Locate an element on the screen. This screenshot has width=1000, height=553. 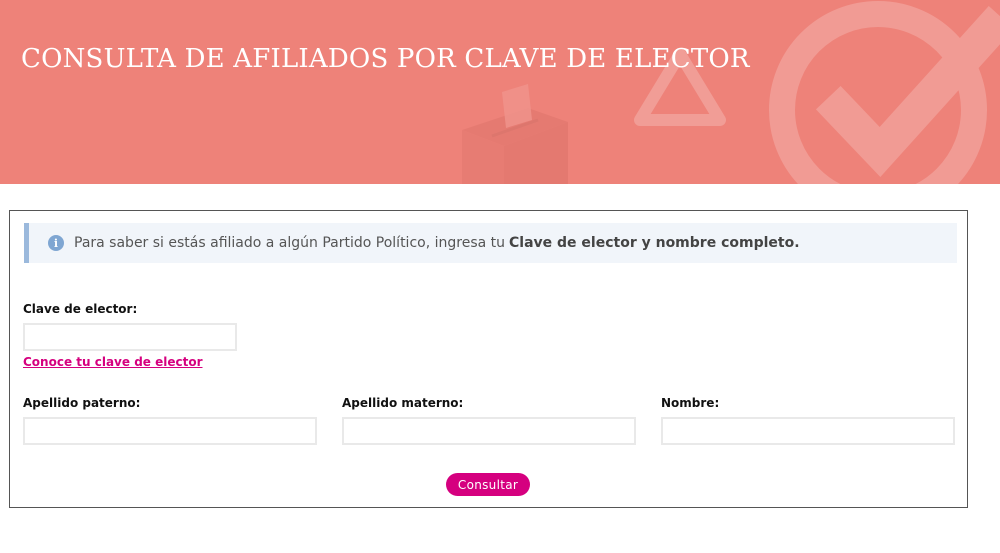
nombre-label: Nombre: is located at coordinates (690, 403).